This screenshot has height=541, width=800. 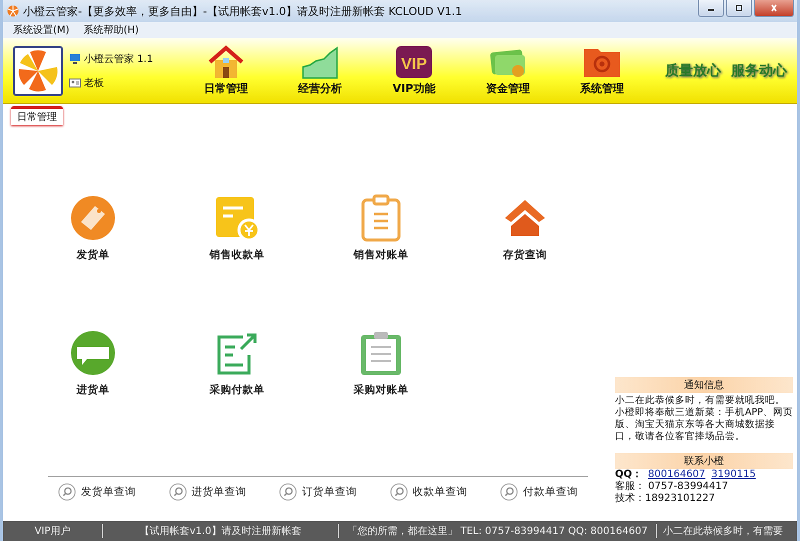 I want to click on app-version: 小橙云管家 1.1, so click(x=119, y=59).